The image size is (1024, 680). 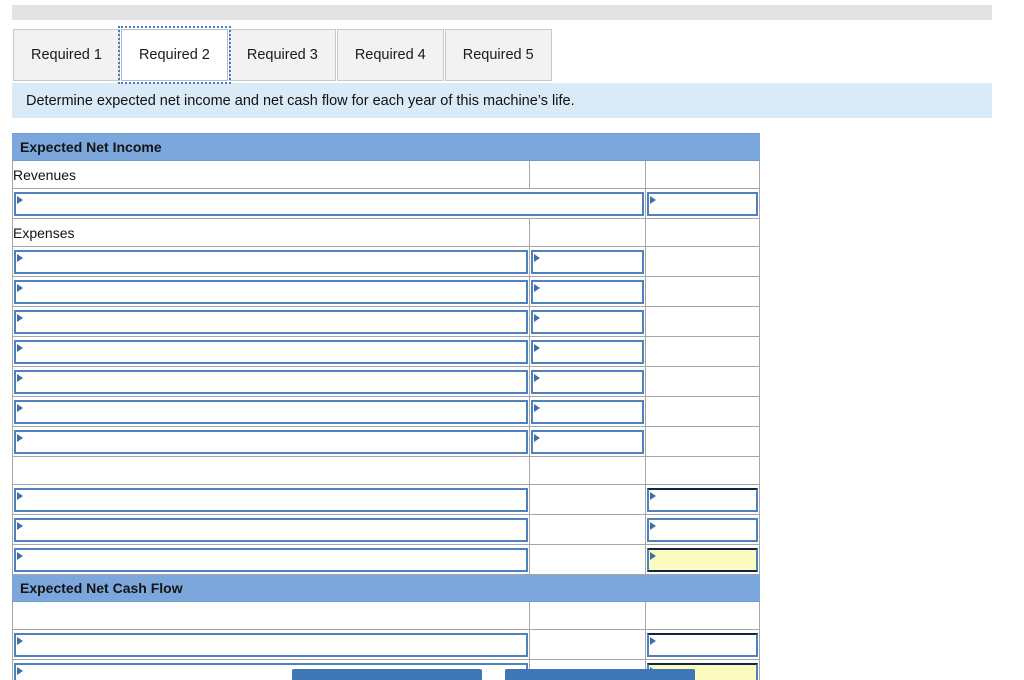 I want to click on section-header-row: Expected Net Income, so click(x=386, y=147).